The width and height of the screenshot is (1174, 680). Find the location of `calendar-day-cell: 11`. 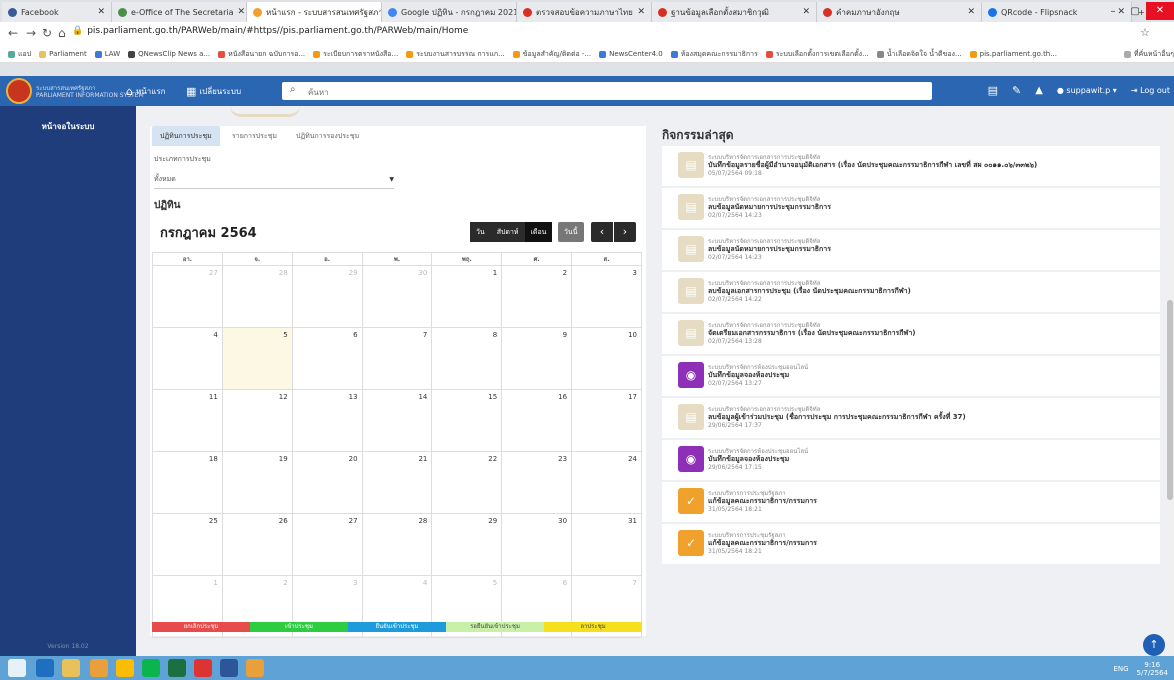

calendar-day-cell: 11 is located at coordinates (187, 420).